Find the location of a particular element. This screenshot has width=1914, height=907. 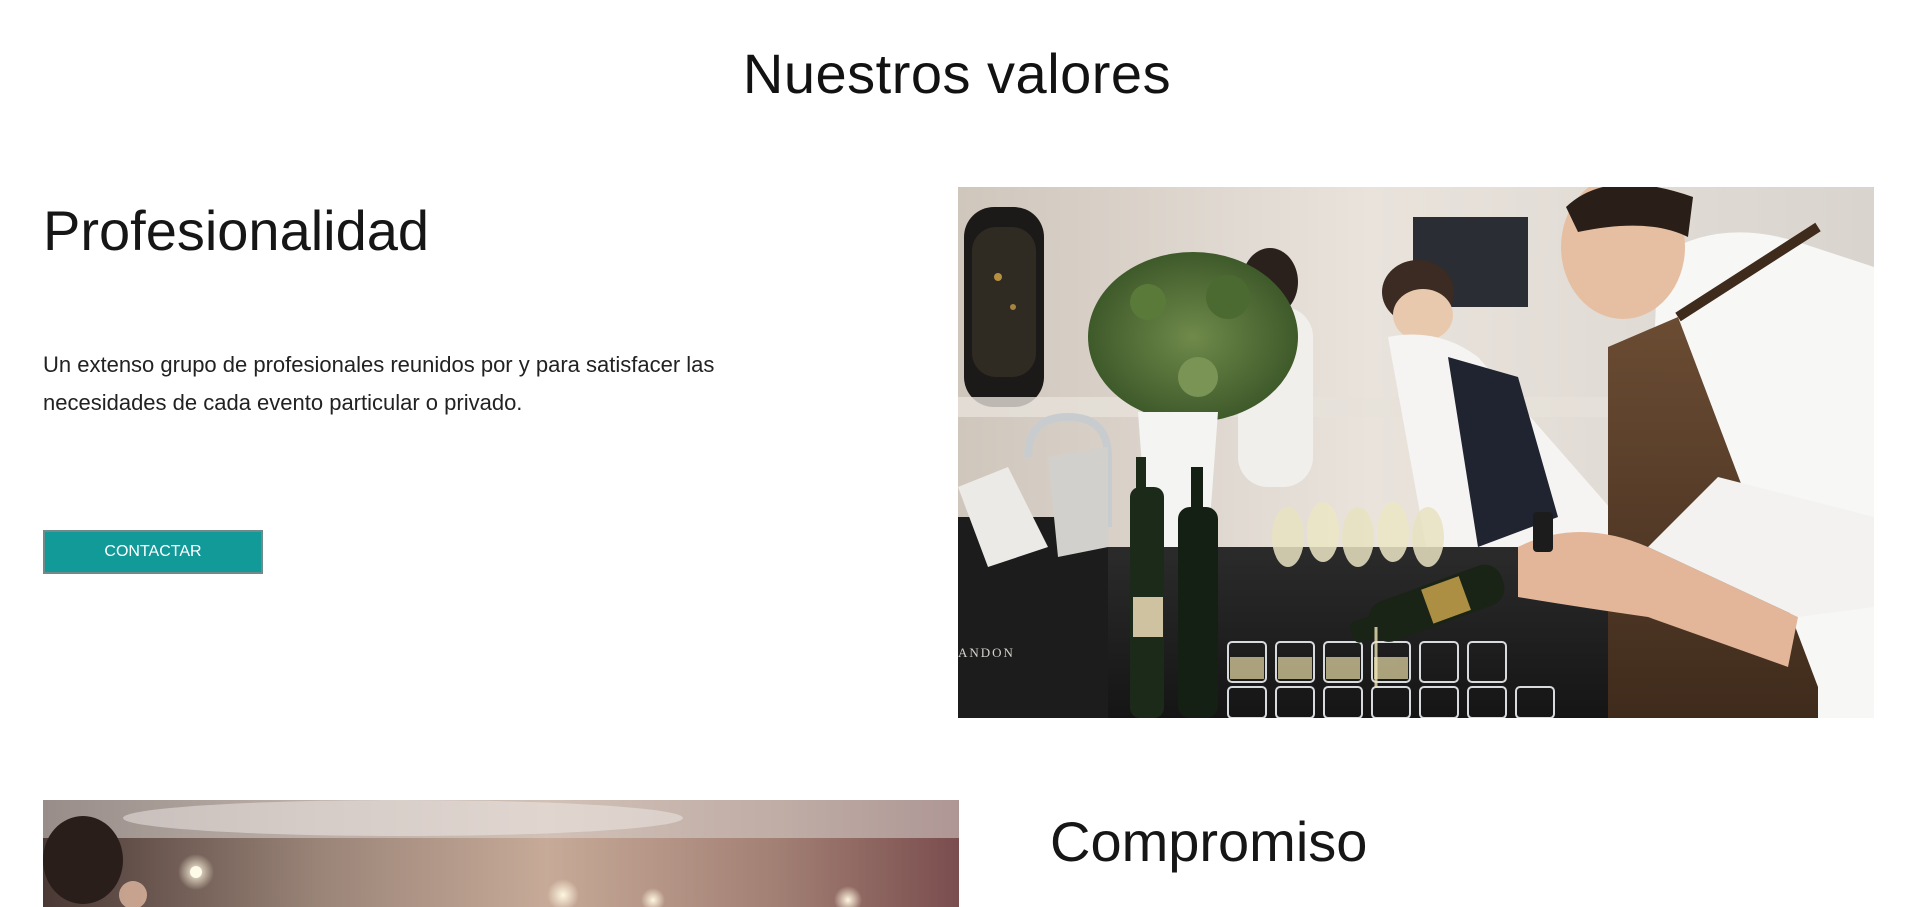

compromiso-heading: Compromiso is located at coordinates (1209, 841).